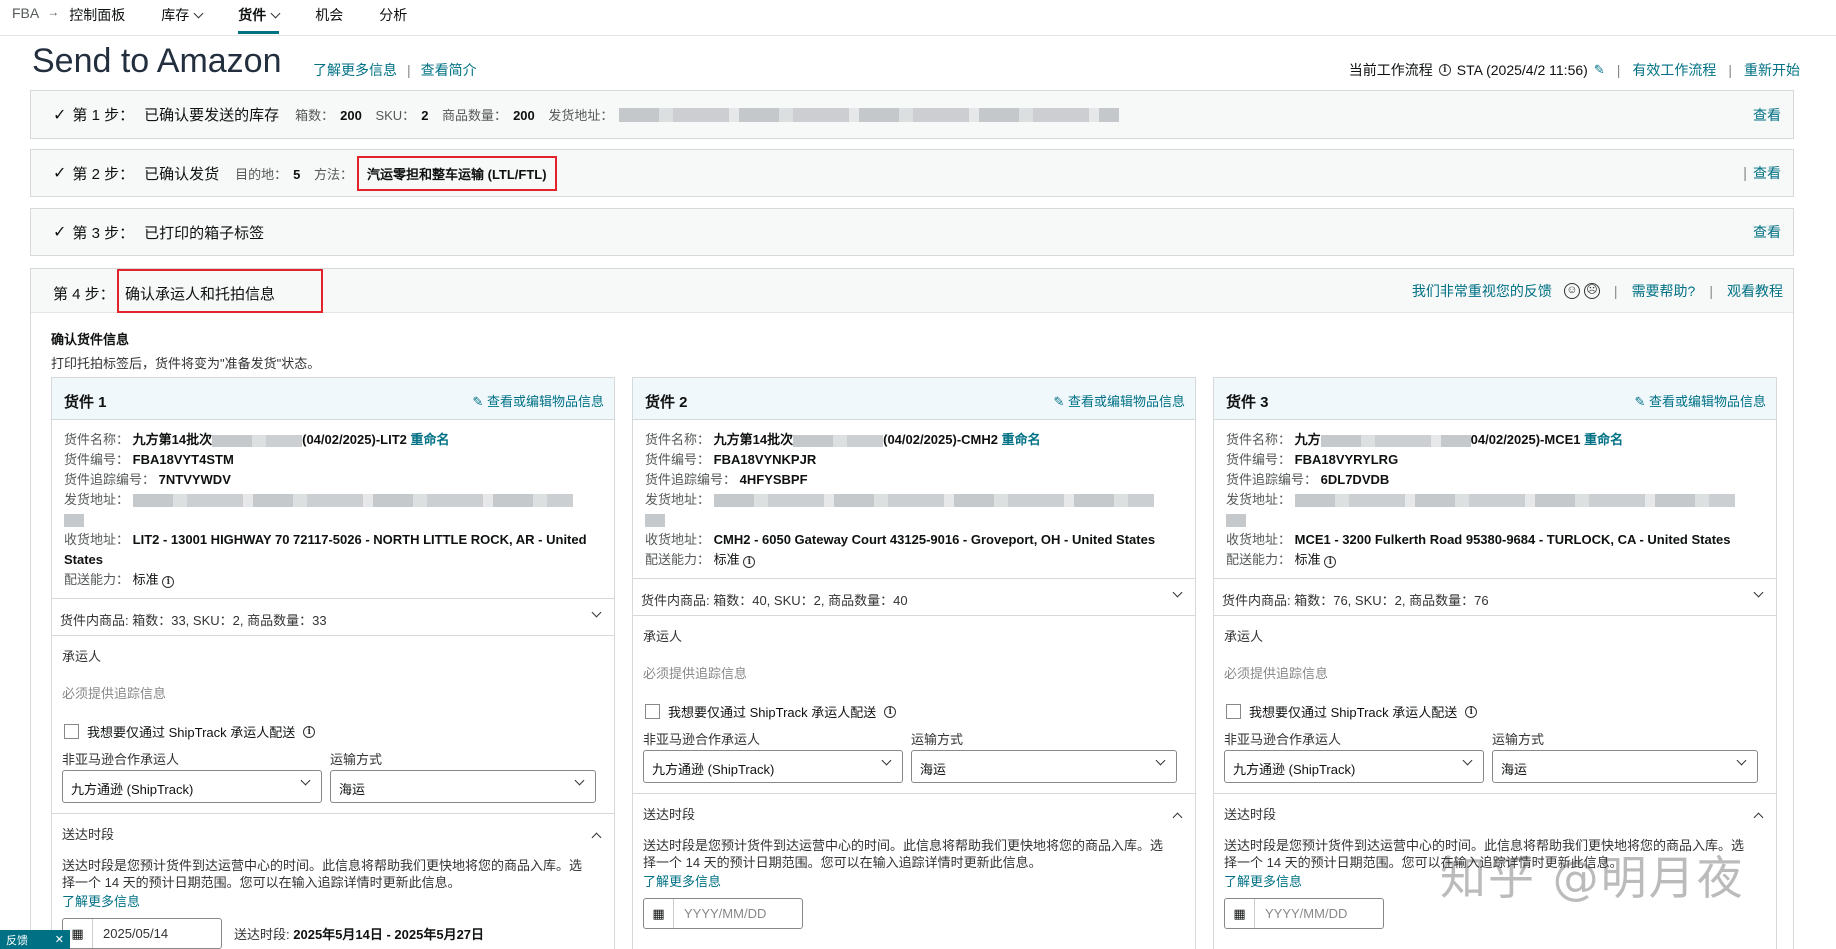 Image resolution: width=1836 pixels, height=949 pixels. What do you see at coordinates (1283, 739) in the screenshot?
I see `field-label: 非亚马逊合作承运人` at bounding box center [1283, 739].